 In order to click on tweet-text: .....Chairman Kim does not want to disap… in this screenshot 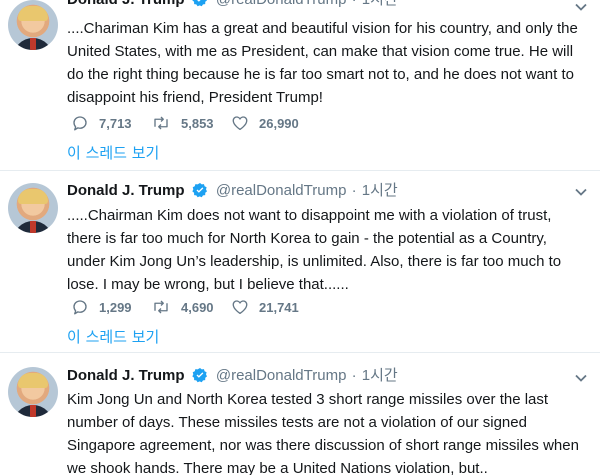, I will do `click(314, 250)`.